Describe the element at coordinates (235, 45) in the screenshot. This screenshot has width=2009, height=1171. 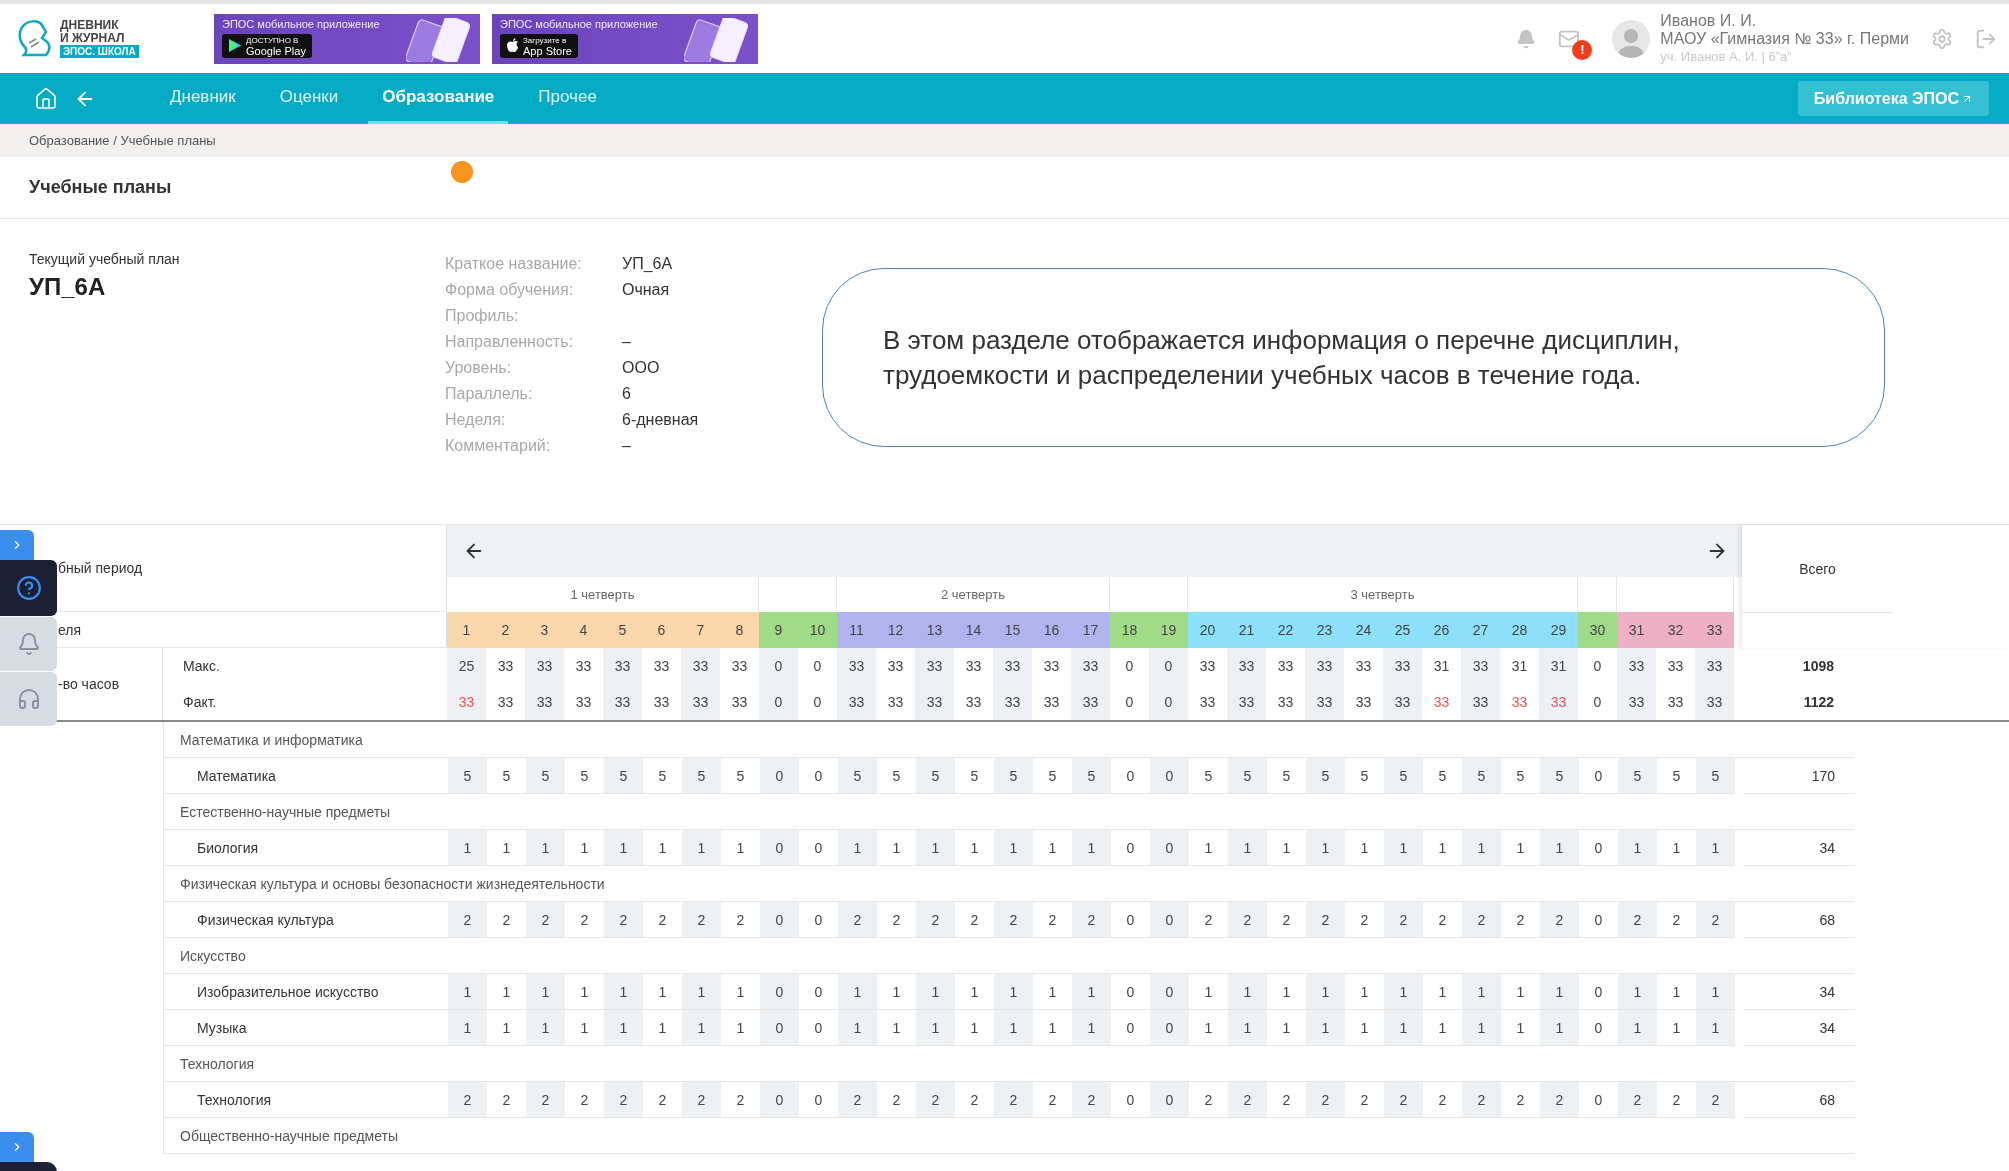
I see `play-icon` at that location.